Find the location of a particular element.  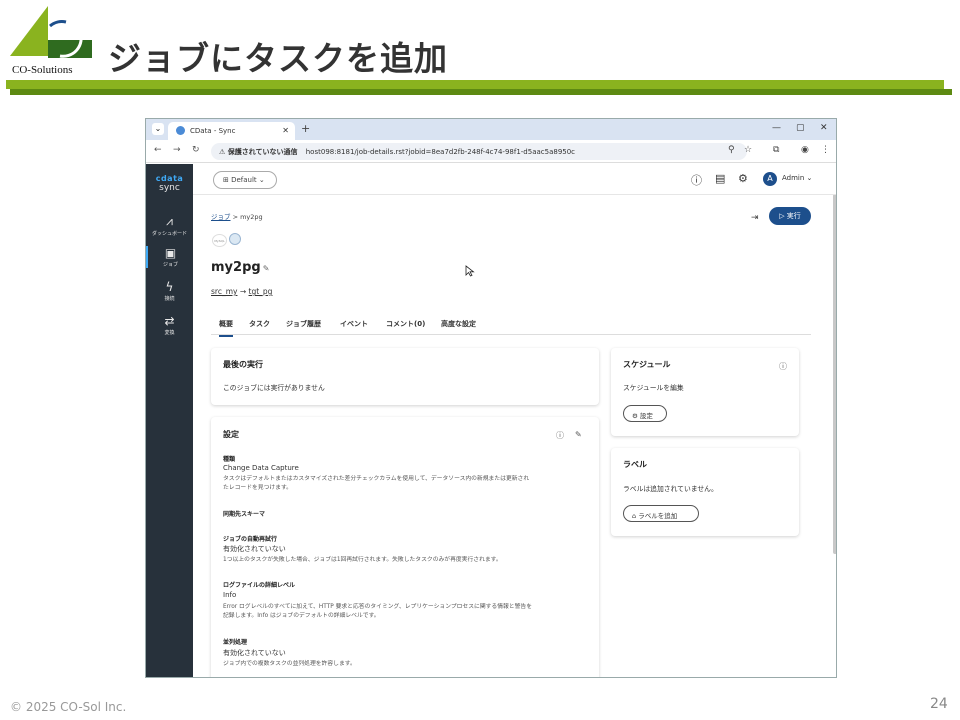

schedule-settings-button: ⚙ 設定 is located at coordinates (645, 413).